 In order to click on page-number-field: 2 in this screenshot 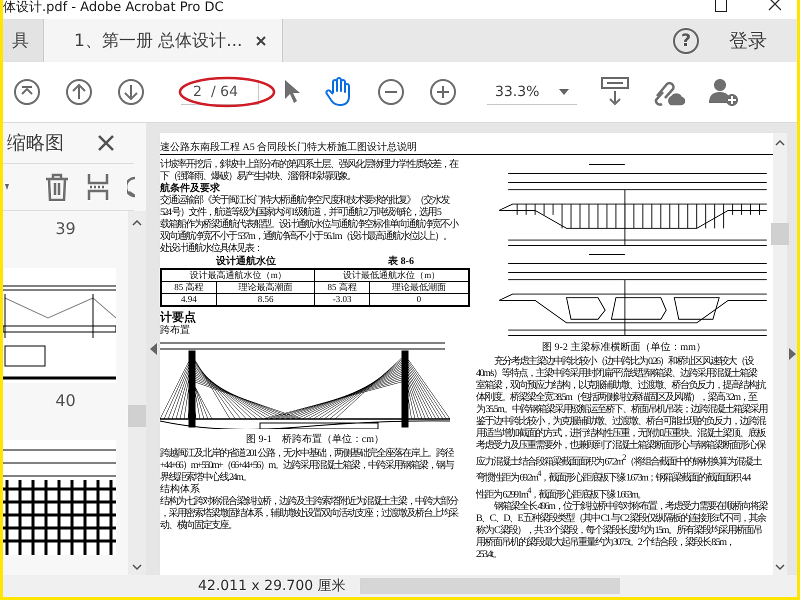, I will do `click(200, 92)`.